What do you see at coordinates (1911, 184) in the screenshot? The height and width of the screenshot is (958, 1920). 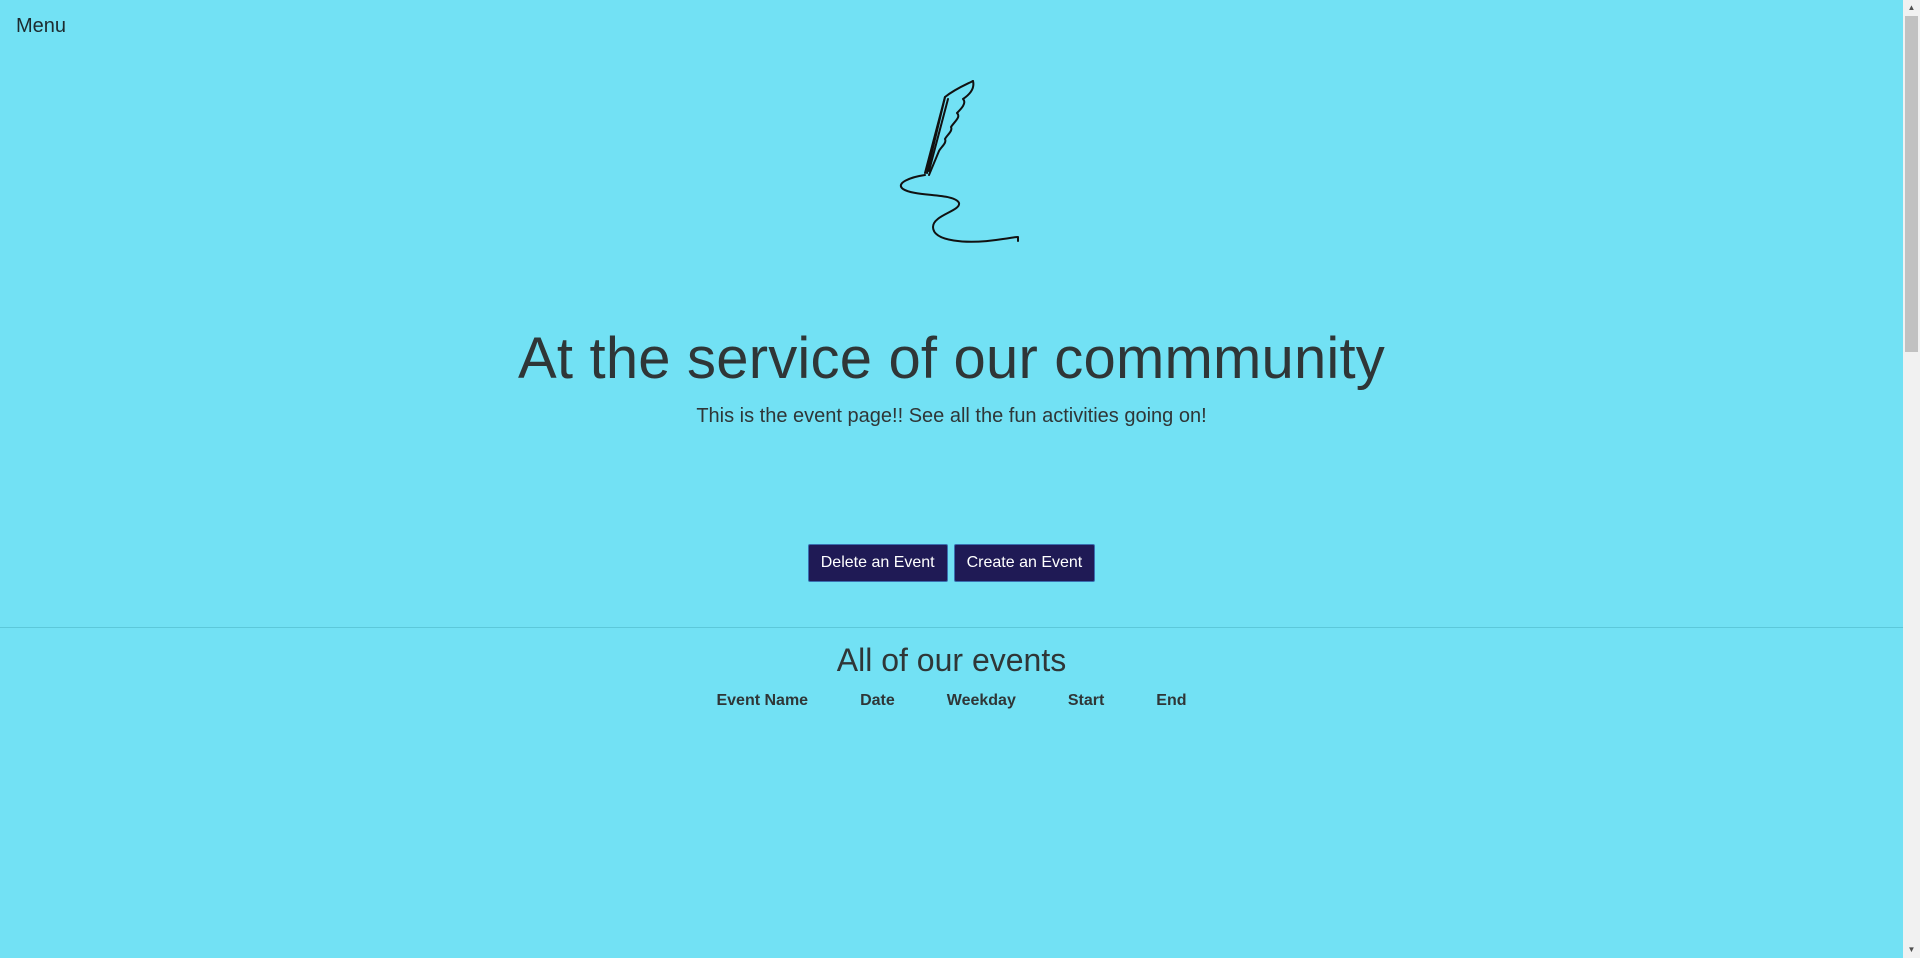 I see `scrollbar-thumb` at bounding box center [1911, 184].